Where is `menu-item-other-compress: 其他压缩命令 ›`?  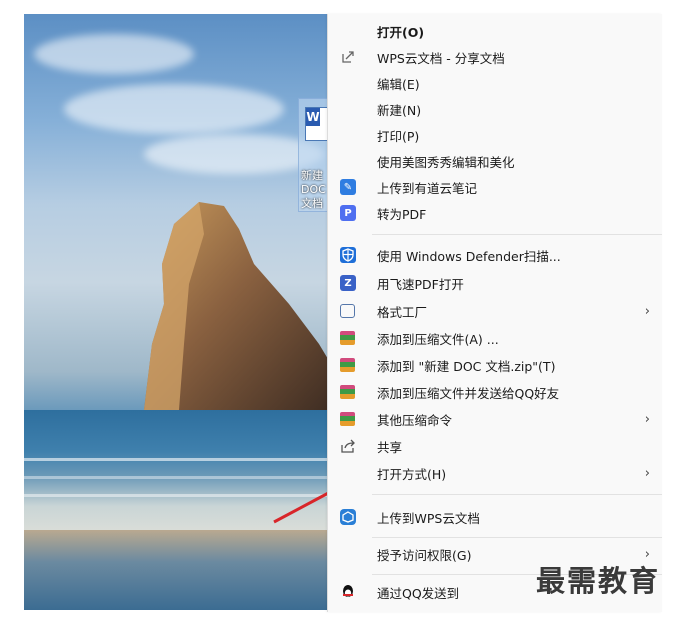
menu-item-other-compress: 其他压缩命令 › is located at coordinates (495, 419).